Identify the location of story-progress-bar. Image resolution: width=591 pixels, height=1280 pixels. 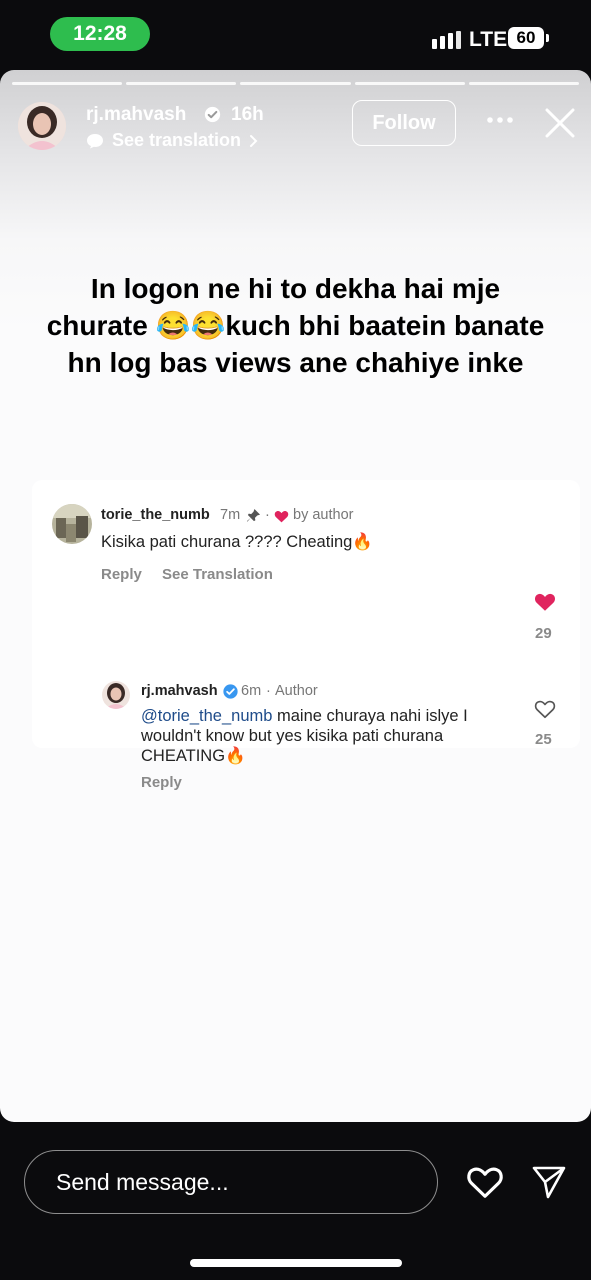
(296, 83).